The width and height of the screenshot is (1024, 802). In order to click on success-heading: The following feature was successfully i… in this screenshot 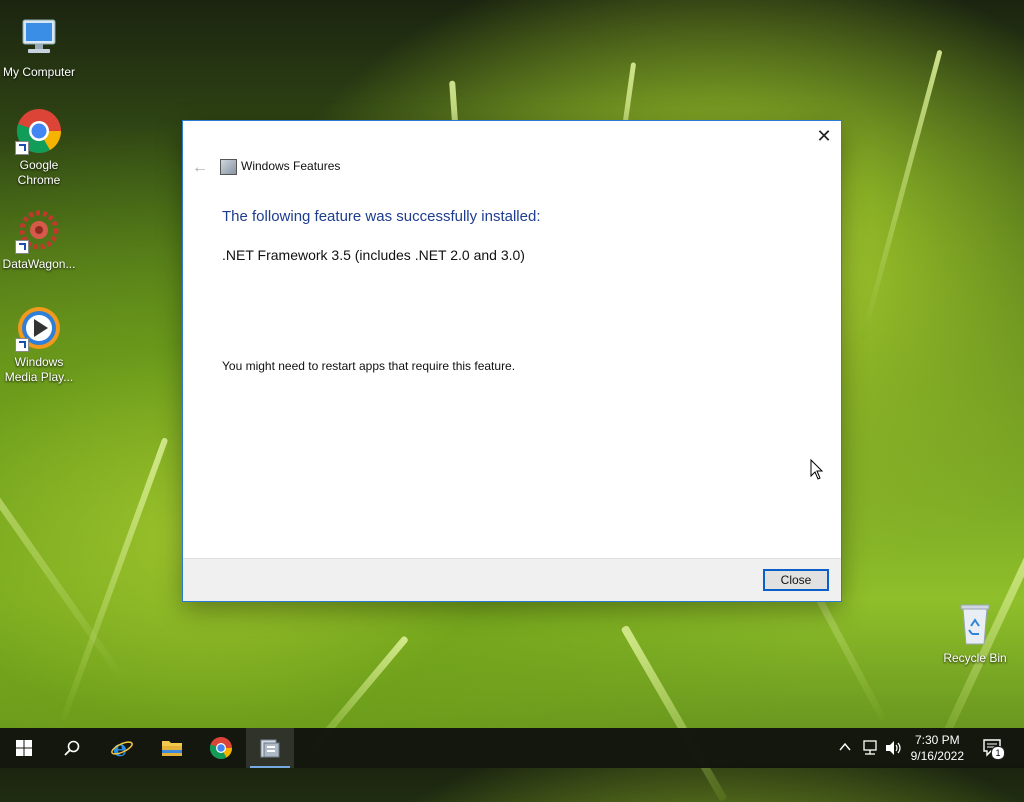, I will do `click(381, 216)`.